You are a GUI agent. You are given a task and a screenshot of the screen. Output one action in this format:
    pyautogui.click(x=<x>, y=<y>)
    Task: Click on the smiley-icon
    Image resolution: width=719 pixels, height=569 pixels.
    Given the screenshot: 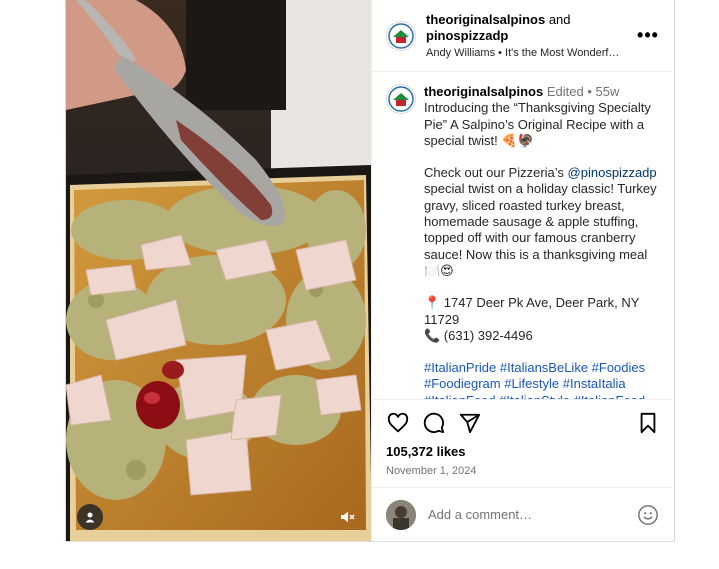 What is the action you would take?
    pyautogui.click(x=648, y=514)
    